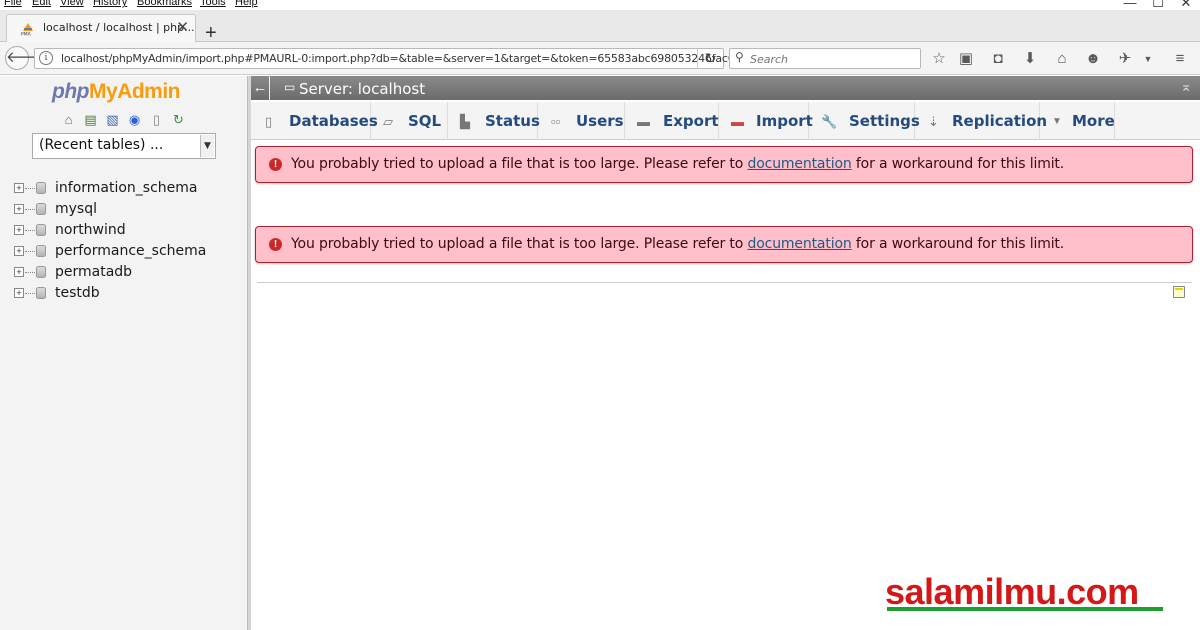 This screenshot has height=630, width=1200. I want to click on site-info-icon: i, so click(46, 58).